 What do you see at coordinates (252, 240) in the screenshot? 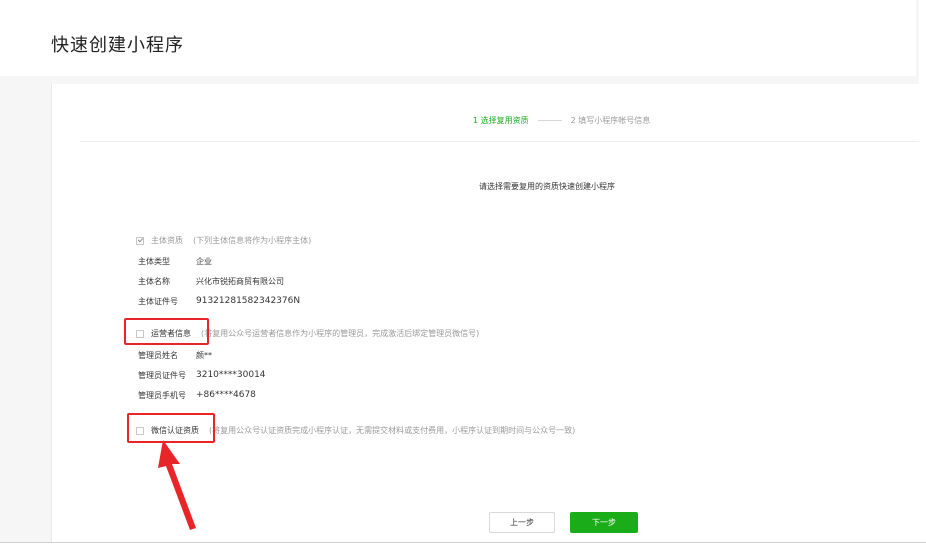
I see `subject-hint: (下列主体信息将作为小程序主体)` at bounding box center [252, 240].